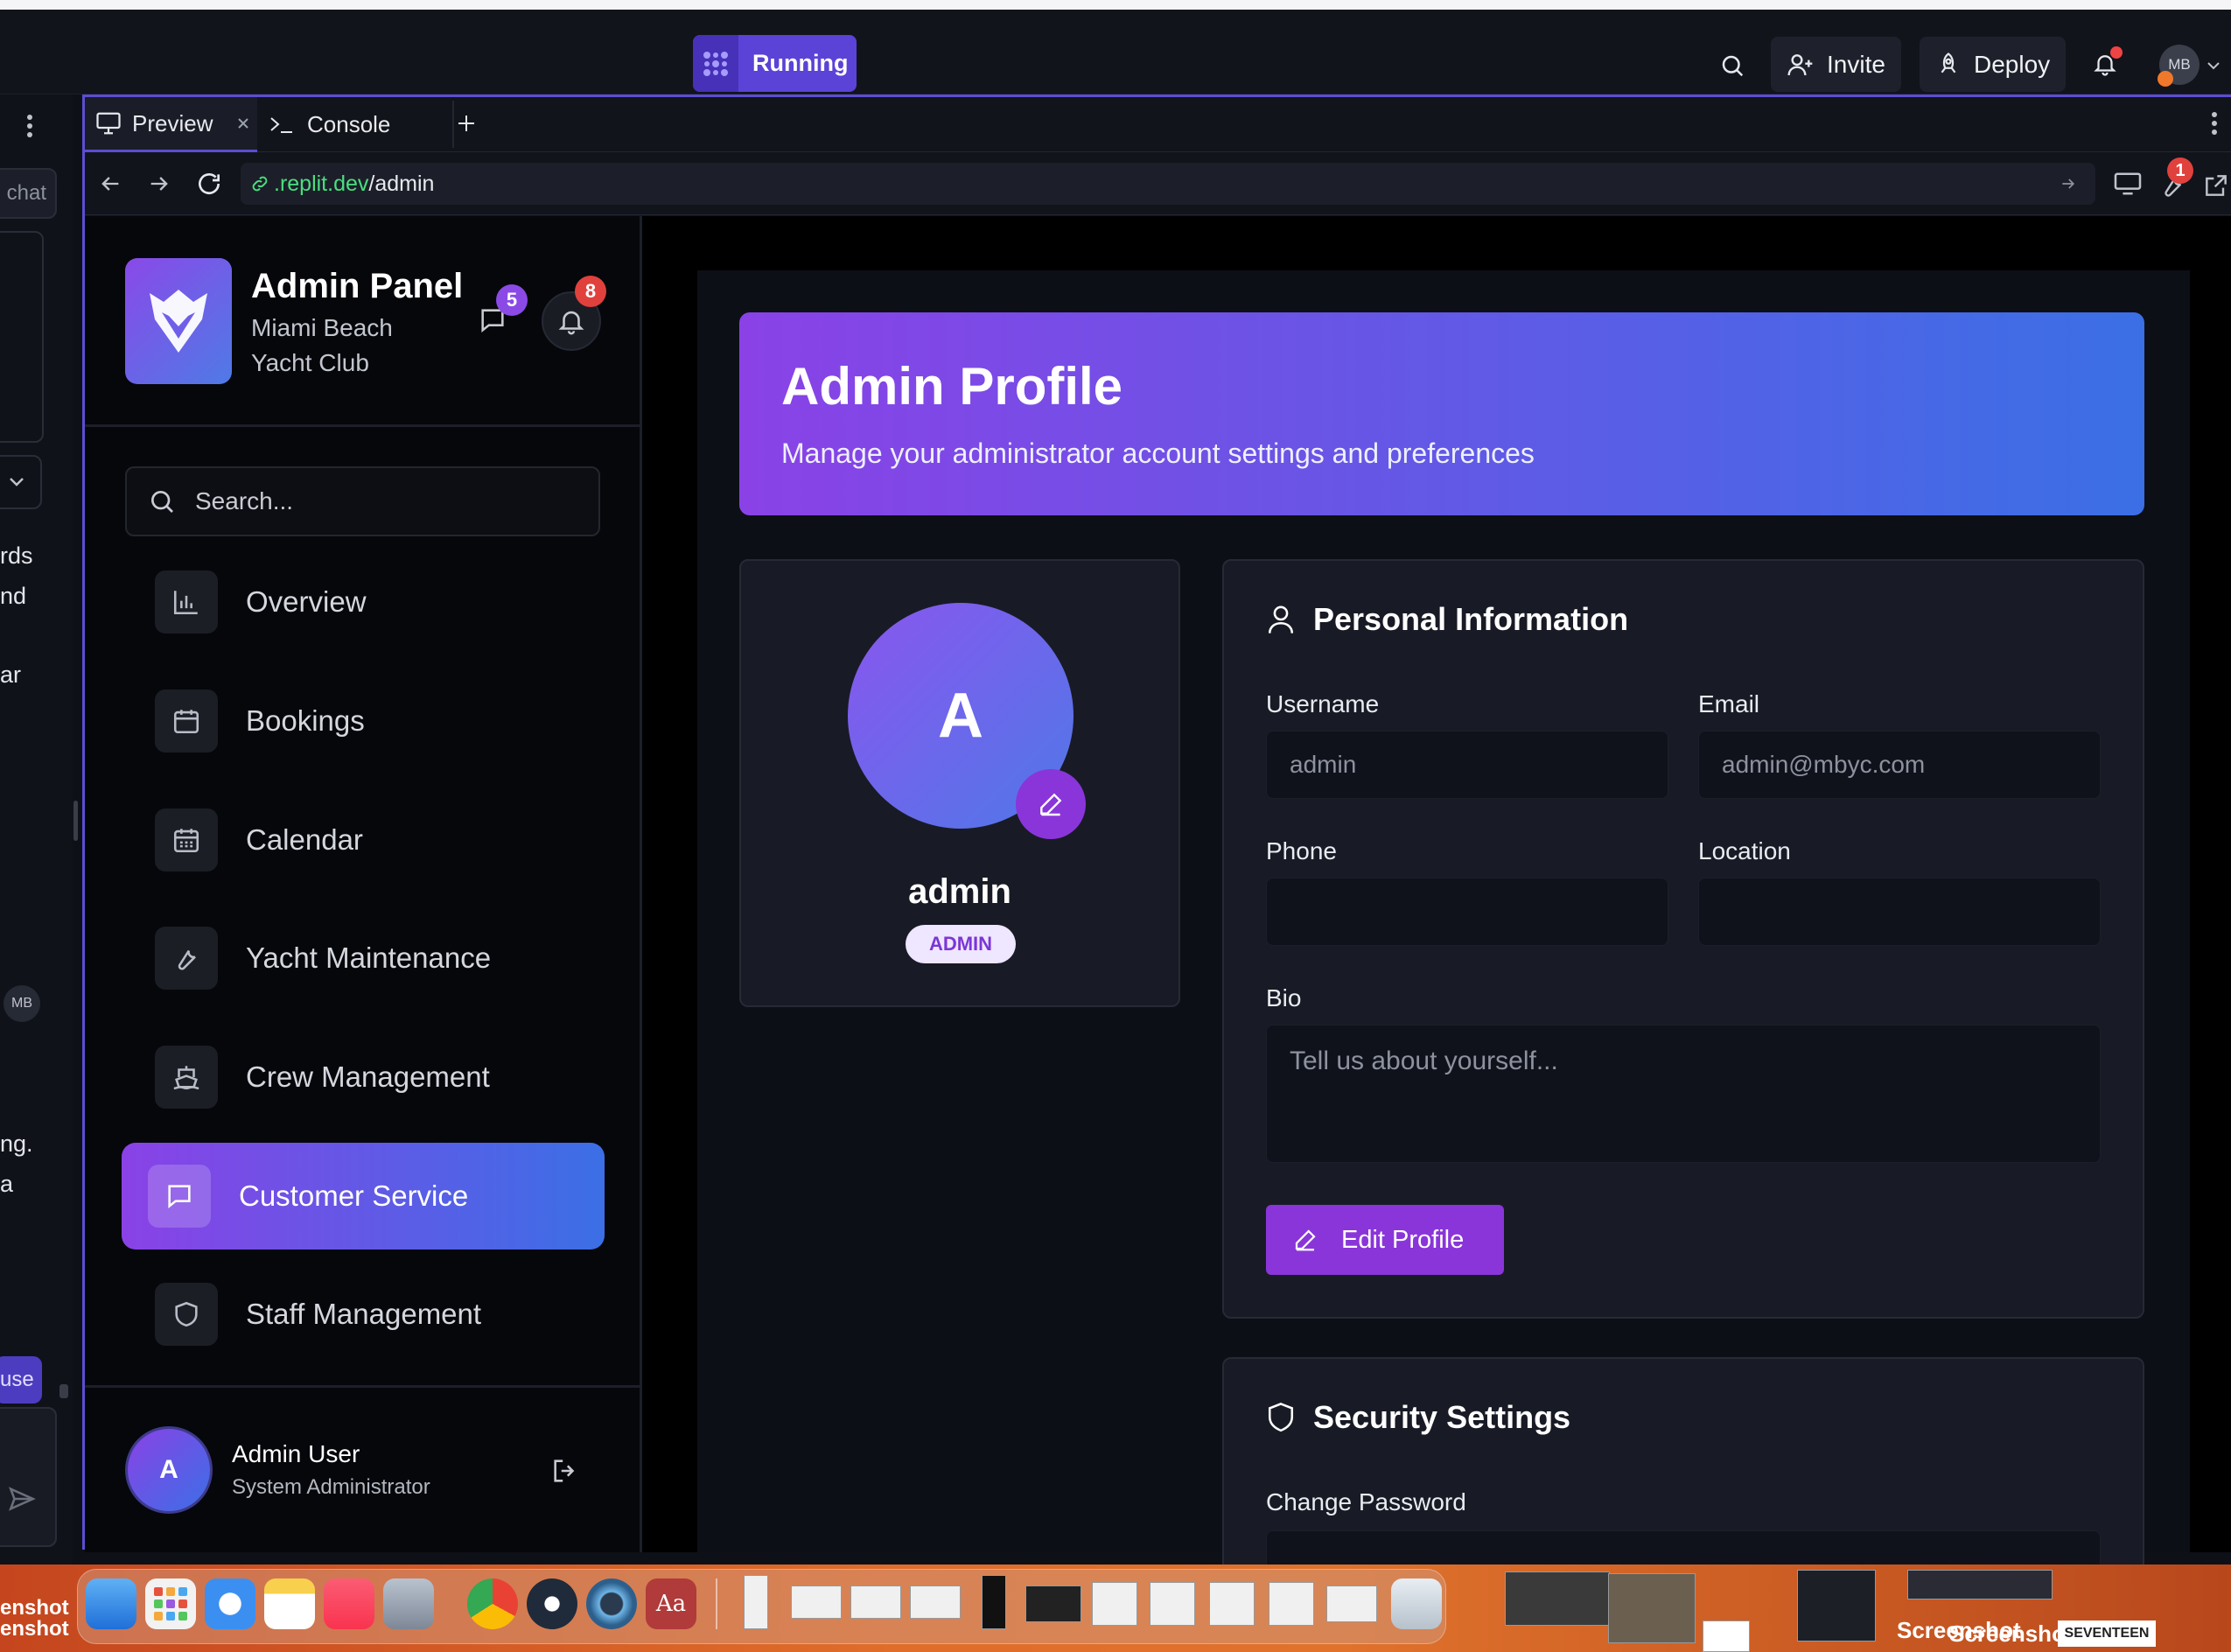  Describe the element at coordinates (260, 184) in the screenshot. I see `link-icon` at that location.